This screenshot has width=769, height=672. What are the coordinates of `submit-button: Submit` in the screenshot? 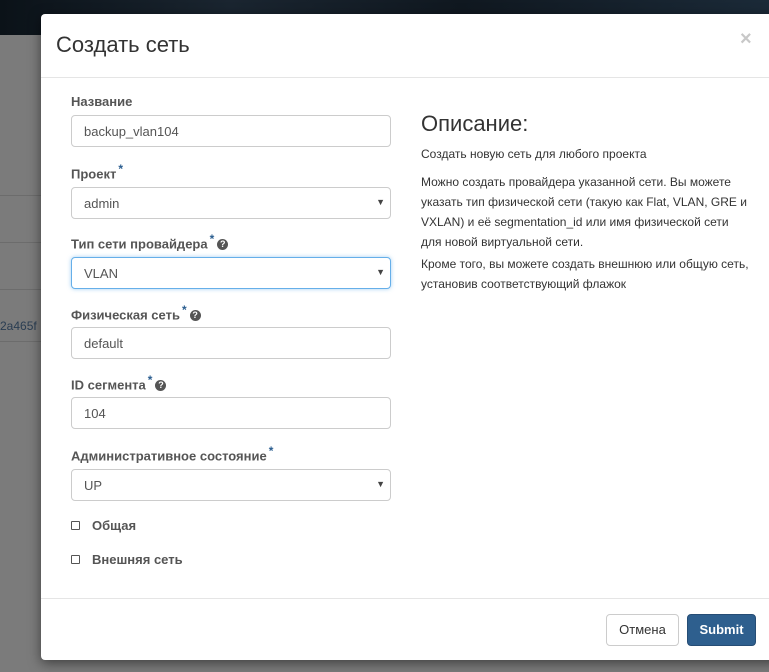 It's located at (721, 630).